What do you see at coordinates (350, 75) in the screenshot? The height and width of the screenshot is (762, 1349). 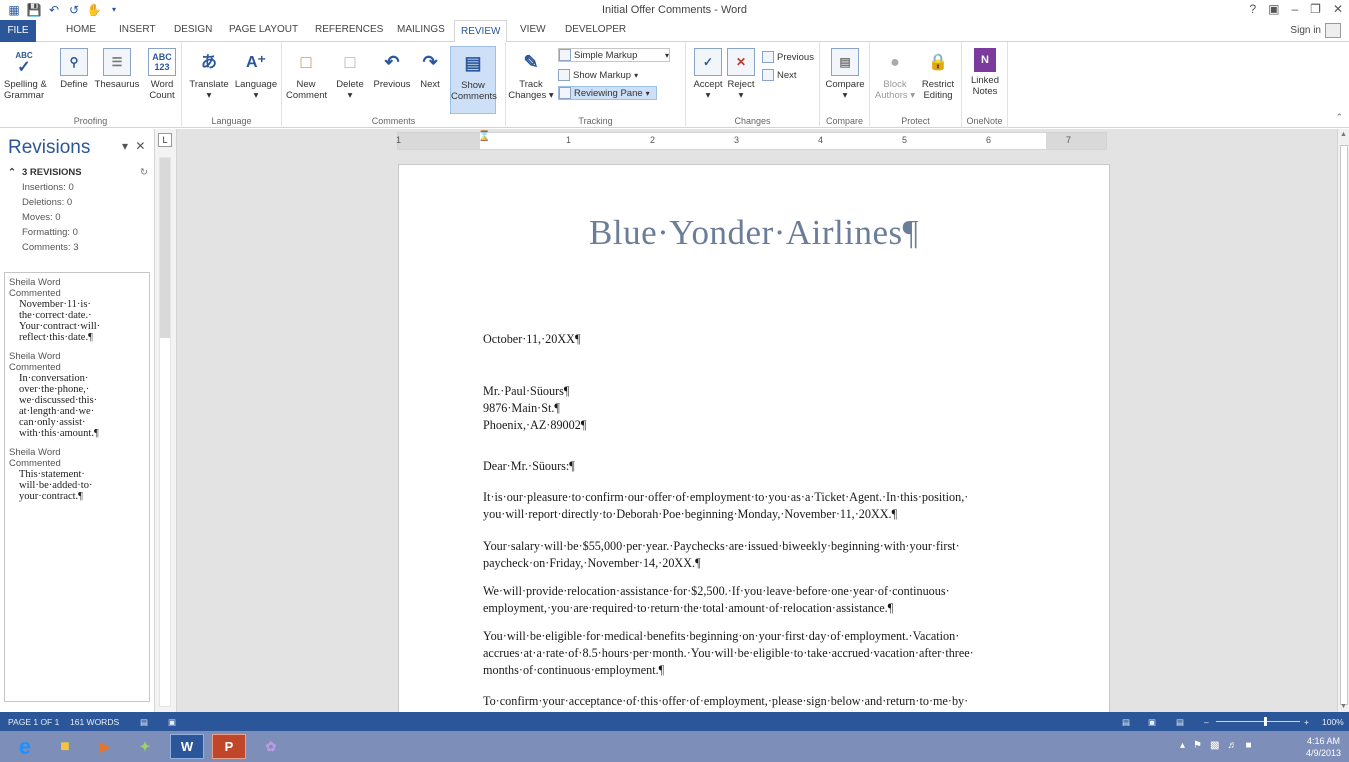 I see `delete-comment-button: □ Delete ▾` at bounding box center [350, 75].